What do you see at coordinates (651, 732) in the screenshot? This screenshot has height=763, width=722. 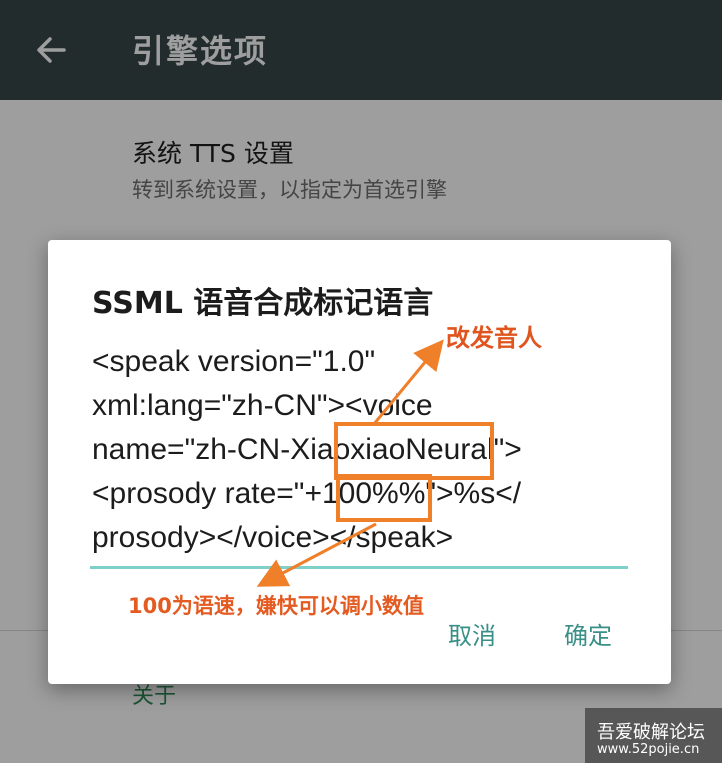 I see `watermark-title: 吾爱破解论坛` at bounding box center [651, 732].